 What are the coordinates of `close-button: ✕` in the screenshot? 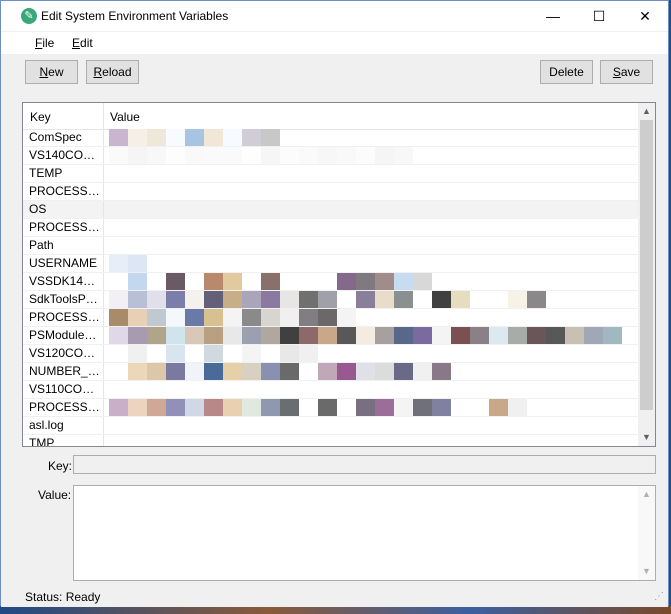 It's located at (645, 16).